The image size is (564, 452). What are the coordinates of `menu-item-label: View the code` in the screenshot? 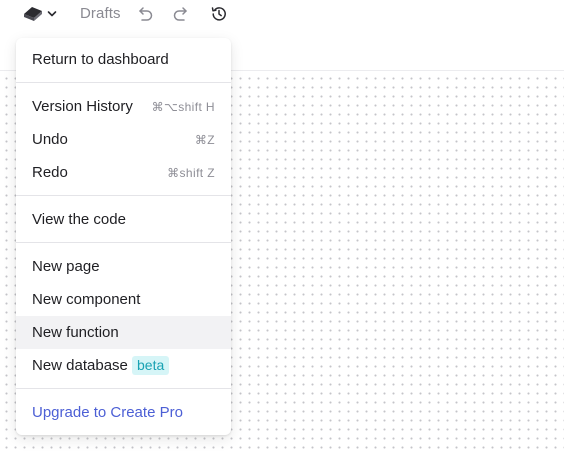 It's located at (79, 219).